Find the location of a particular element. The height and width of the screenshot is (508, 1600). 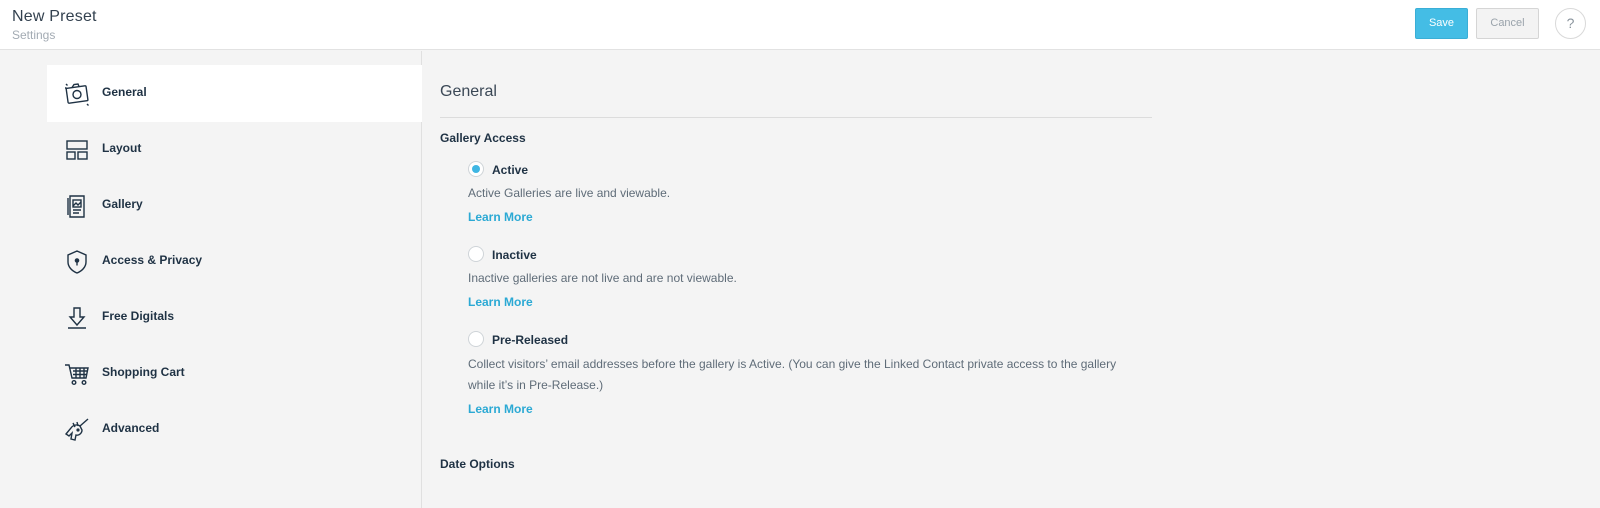

unicorn-icon is located at coordinates (77, 430).